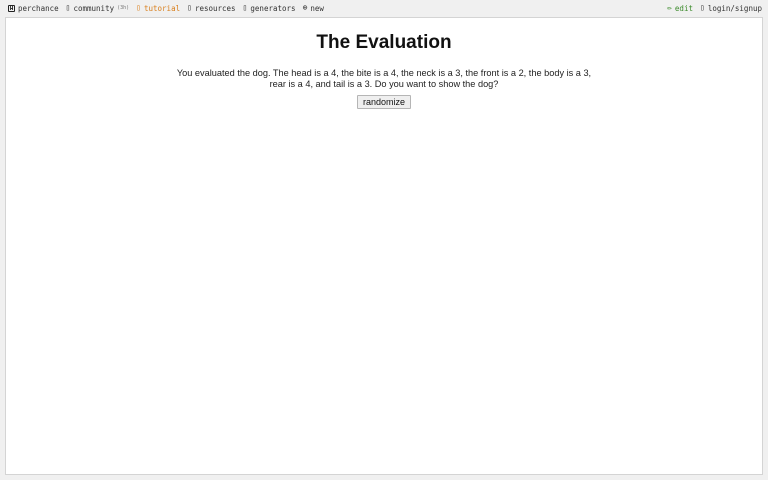 Image resolution: width=768 pixels, height=480 pixels. What do you see at coordinates (305, 7) in the screenshot?
I see `plus-circle-icon: ⊕` at bounding box center [305, 7].